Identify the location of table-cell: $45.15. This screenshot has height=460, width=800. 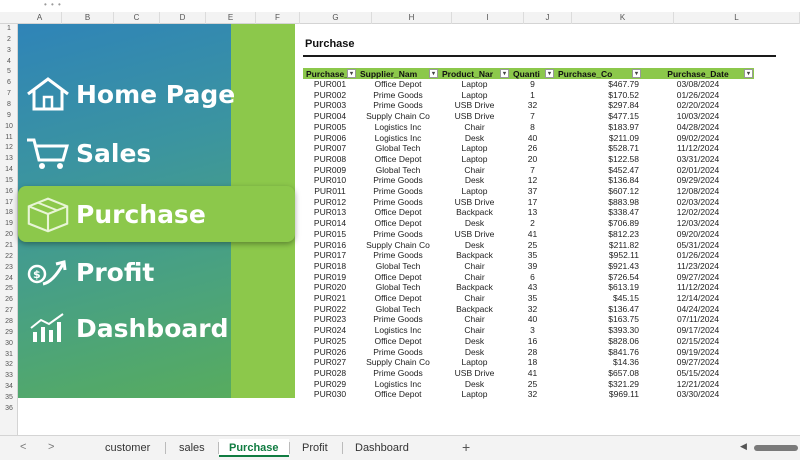
(598, 298).